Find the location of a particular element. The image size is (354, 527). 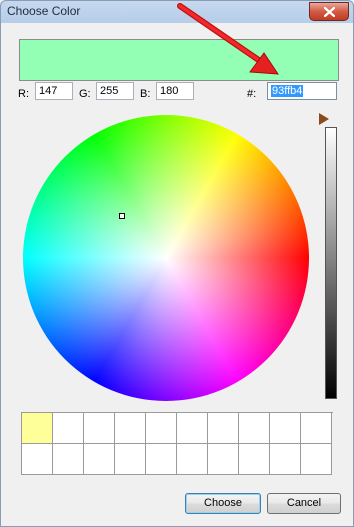

b-label: B: is located at coordinates (145, 94).